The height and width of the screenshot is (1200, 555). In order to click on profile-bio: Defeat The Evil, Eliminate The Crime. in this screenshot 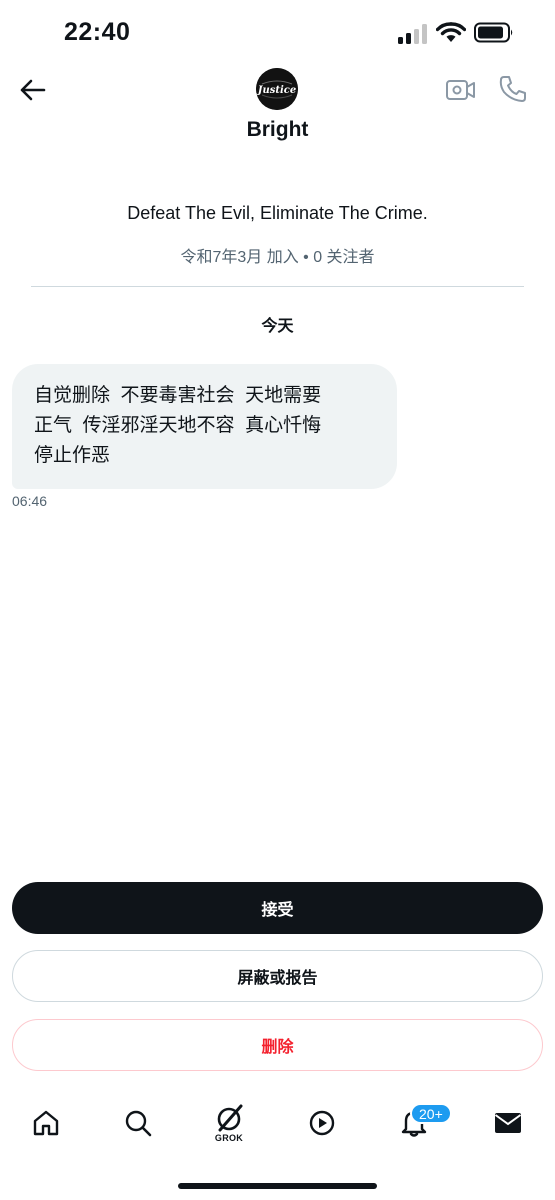, I will do `click(277, 213)`.